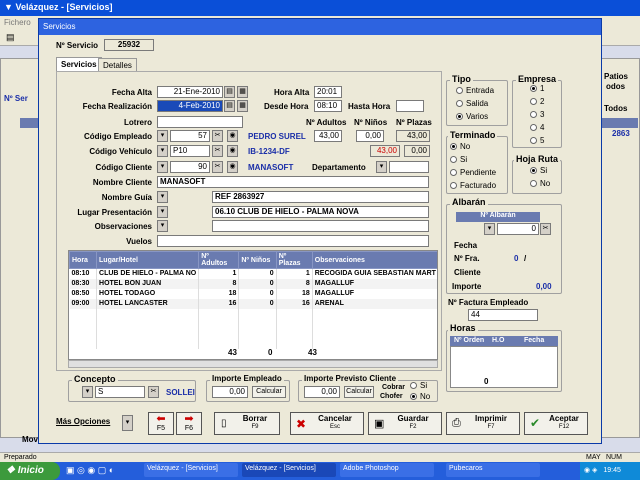  What do you see at coordinates (359, 392) in the screenshot?
I see `importe-cli-calc-button: Calcular` at bounding box center [359, 392].